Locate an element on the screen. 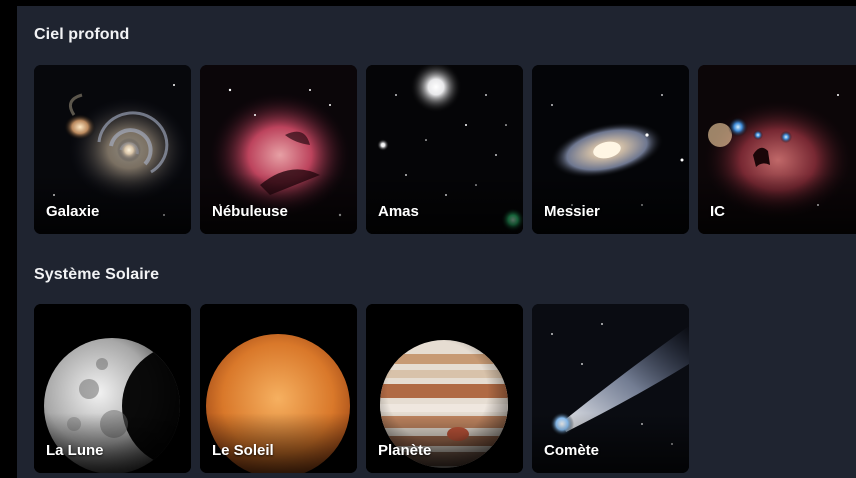  section-title-deep-sky: Ciel profond is located at coordinates (82, 34).